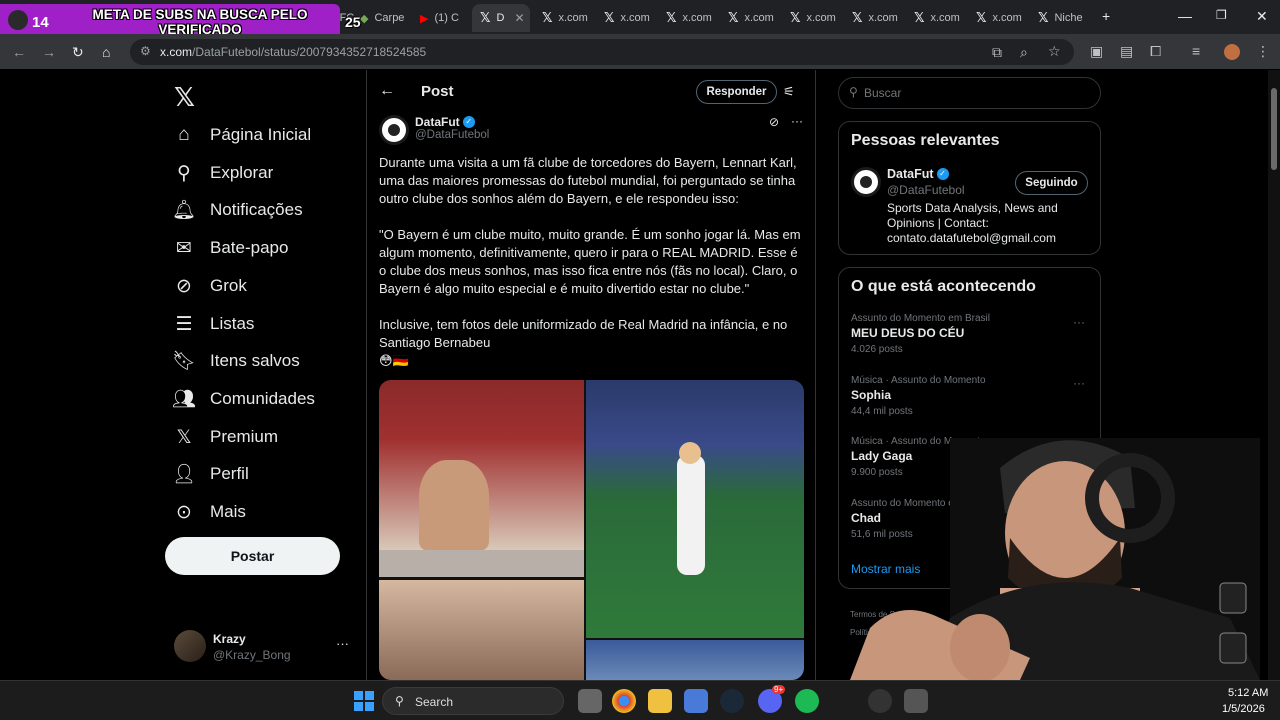 The width and height of the screenshot is (1280, 720). What do you see at coordinates (309, 52) in the screenshot?
I see `url-path: /DataFutebol/status/2007934352718524585` at bounding box center [309, 52].